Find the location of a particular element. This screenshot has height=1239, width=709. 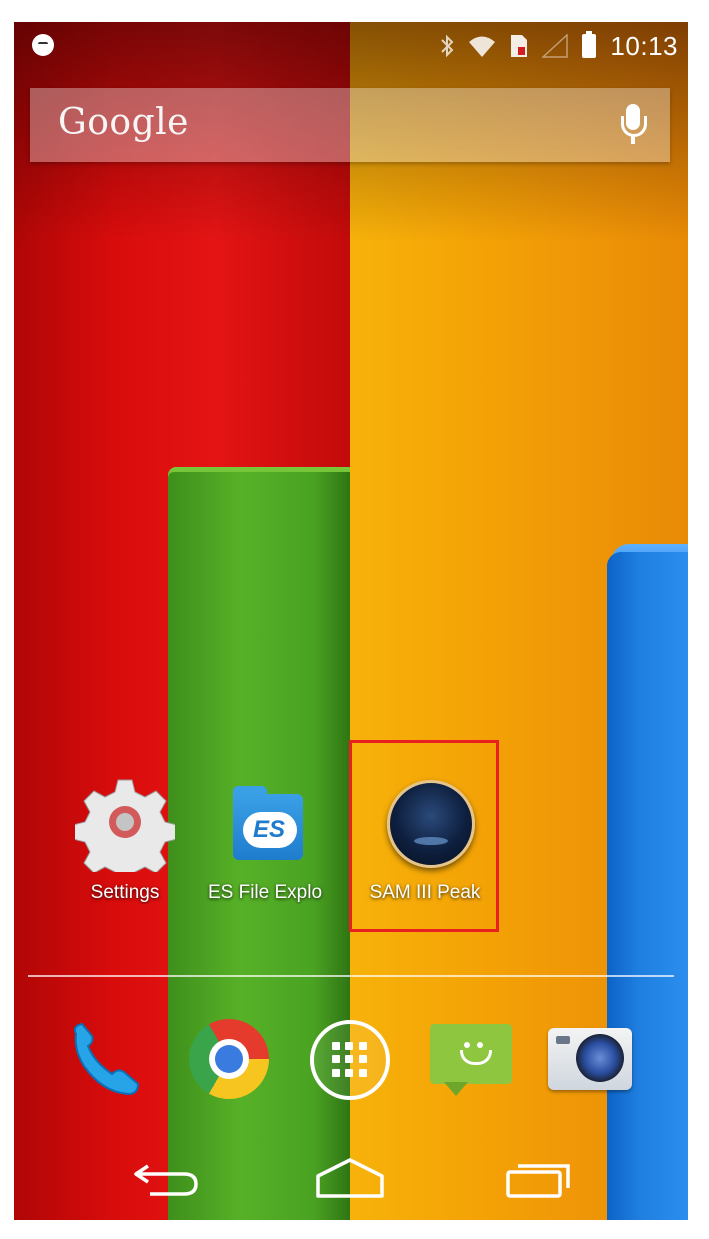

home-button is located at coordinates (350, 1177).